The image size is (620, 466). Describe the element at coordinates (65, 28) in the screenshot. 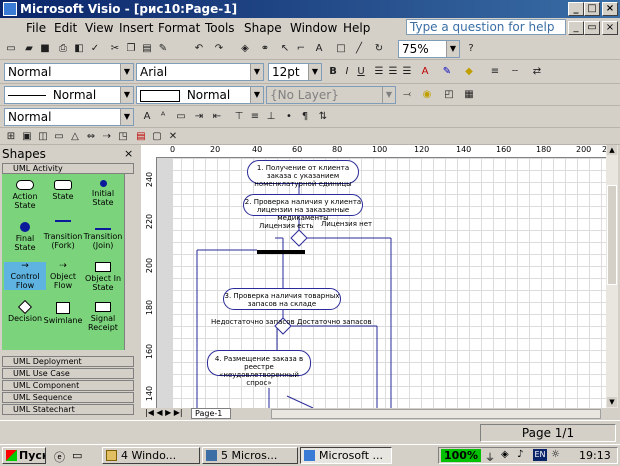

I see `menu-edit: Edit` at that location.